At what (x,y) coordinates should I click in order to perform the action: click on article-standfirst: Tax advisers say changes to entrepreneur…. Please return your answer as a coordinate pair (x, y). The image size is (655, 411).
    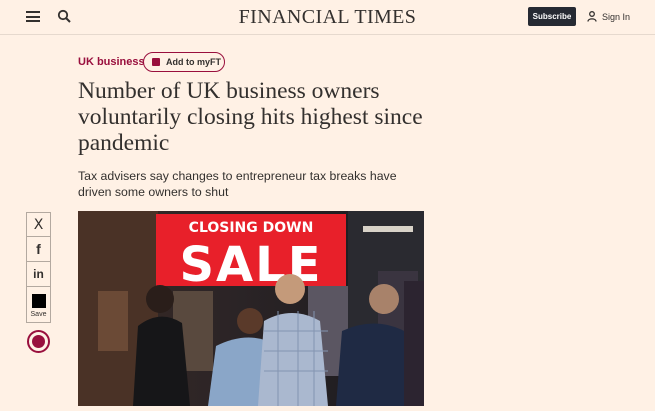
    Looking at the image, I should click on (237, 184).